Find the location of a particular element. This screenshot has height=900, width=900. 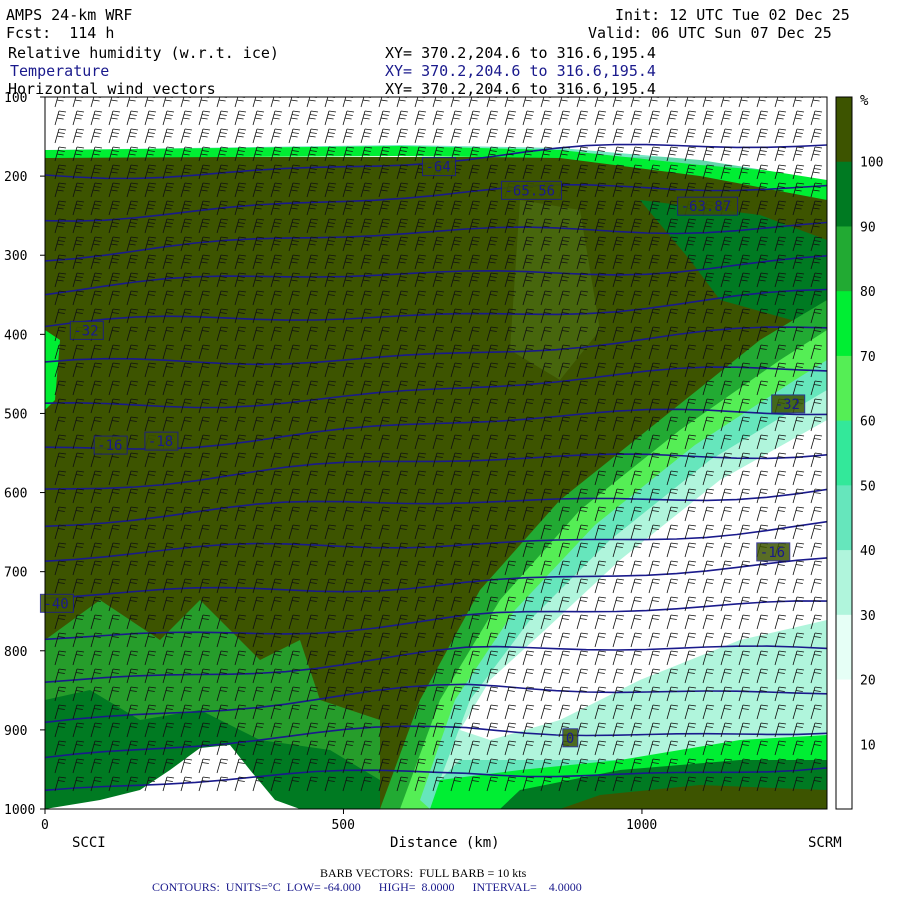

x-axis-label: Distance (km) is located at coordinates (445, 843).